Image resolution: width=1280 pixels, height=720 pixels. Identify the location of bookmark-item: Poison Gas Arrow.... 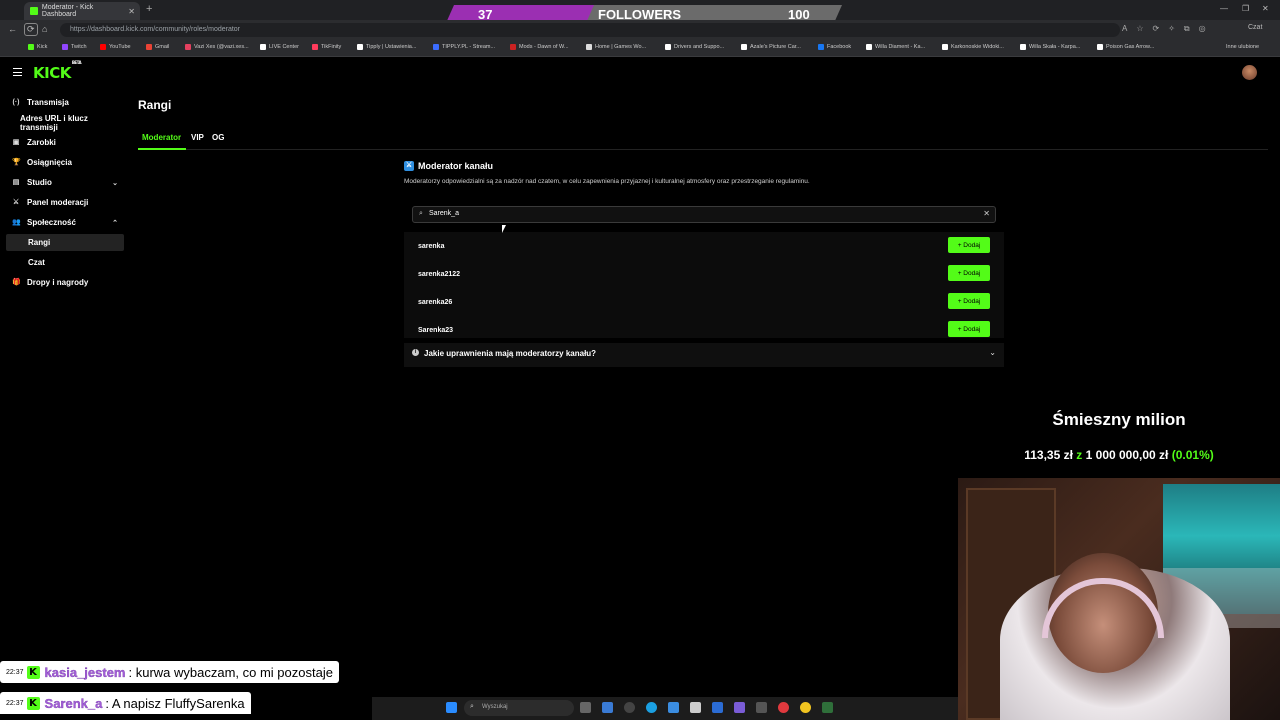
(1125, 47).